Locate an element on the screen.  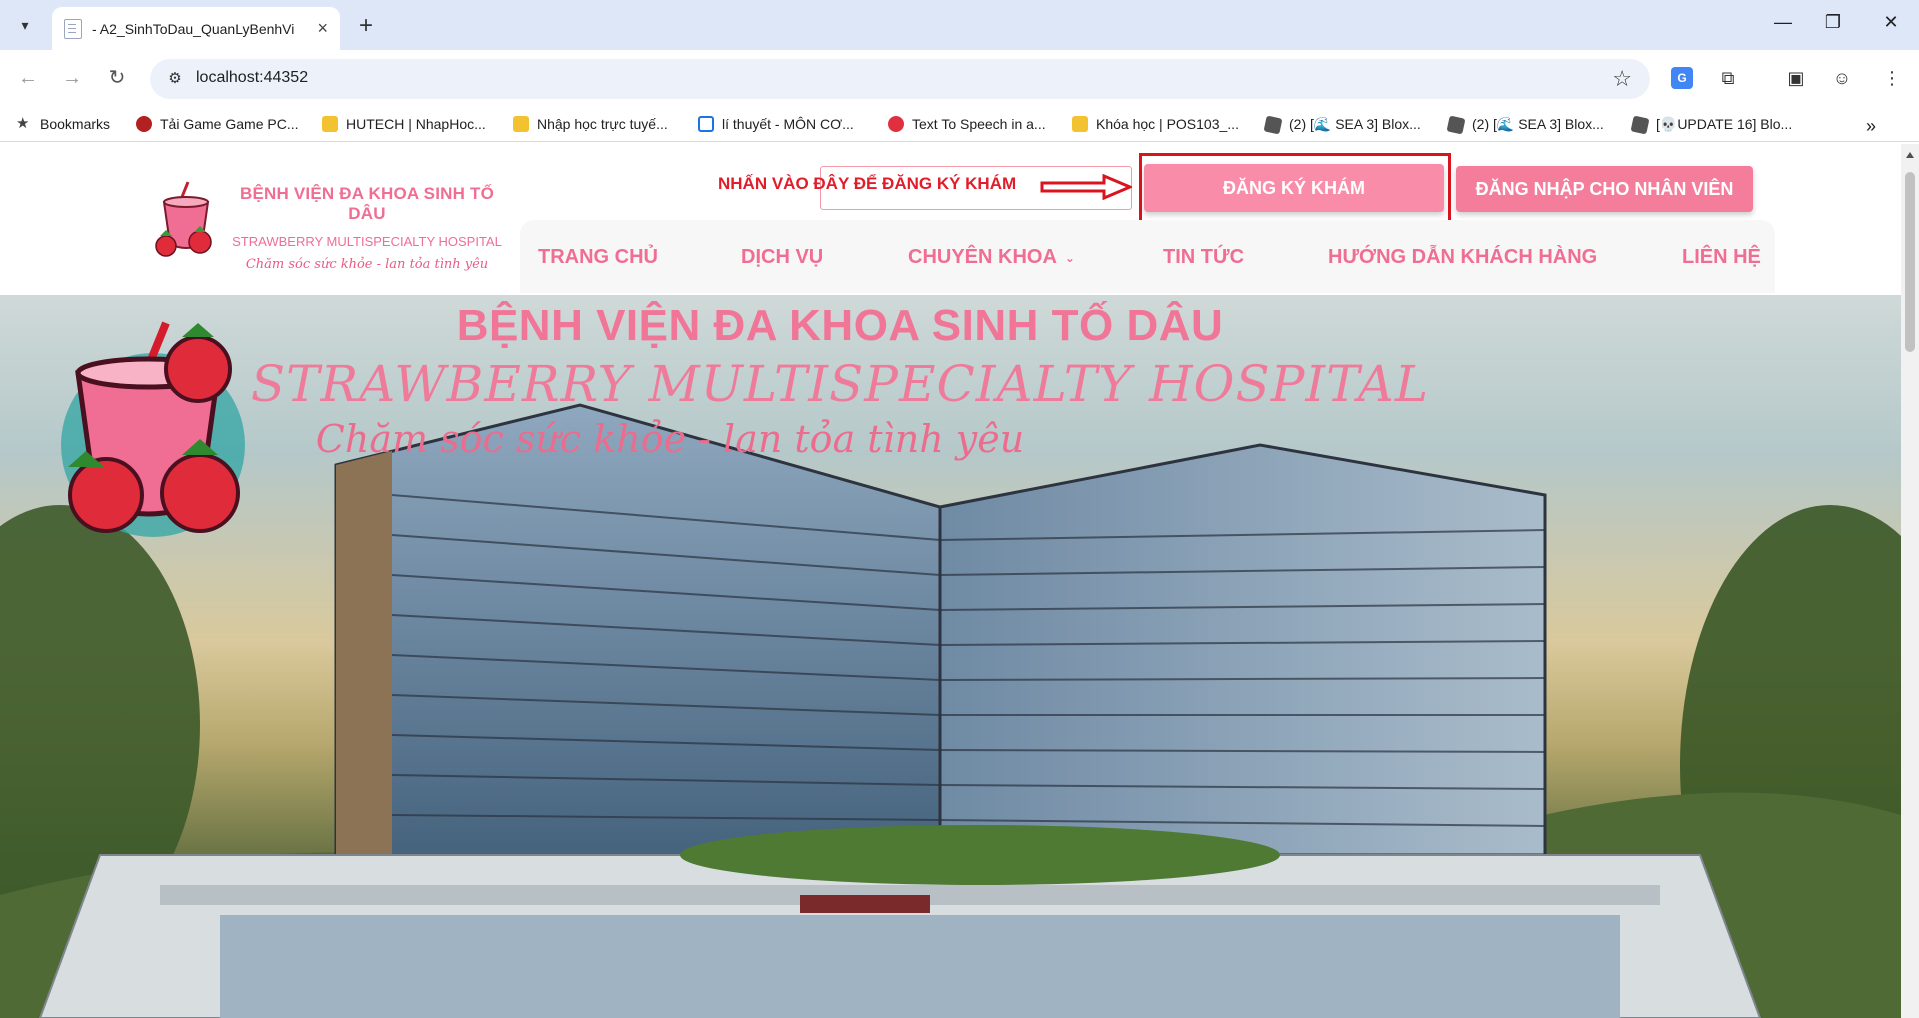
tab-search-button: ▾ is located at coordinates (25, 25).